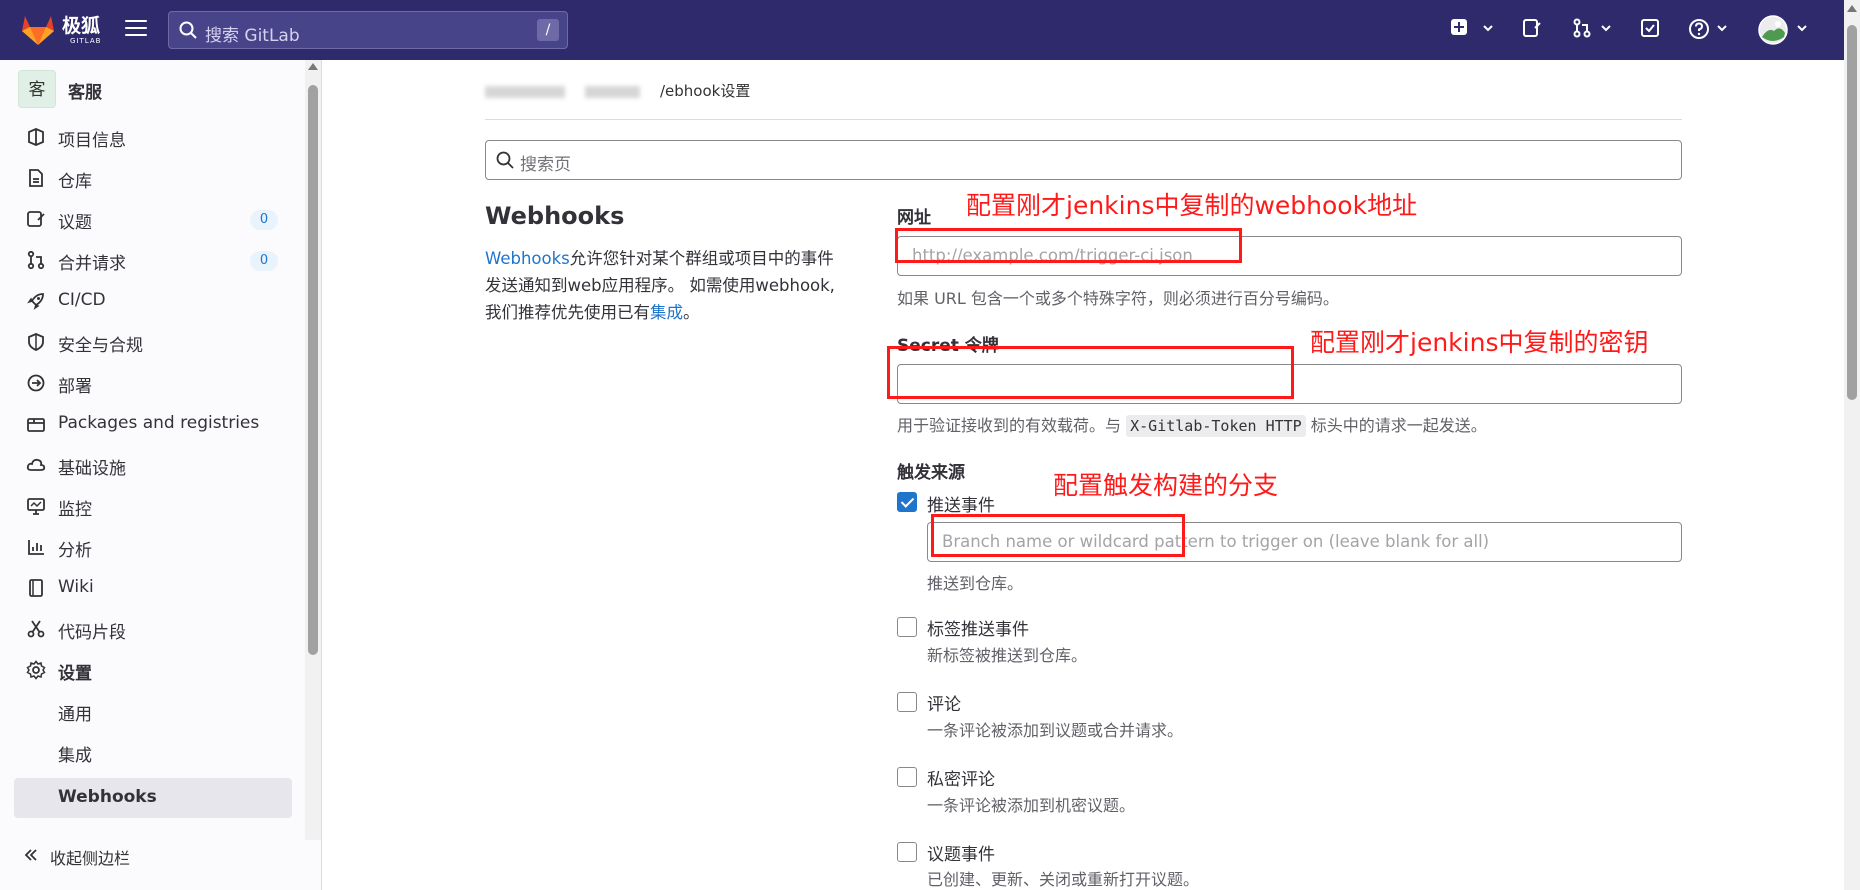  Describe the element at coordinates (36, 506) in the screenshot. I see `monitor-icon` at that location.